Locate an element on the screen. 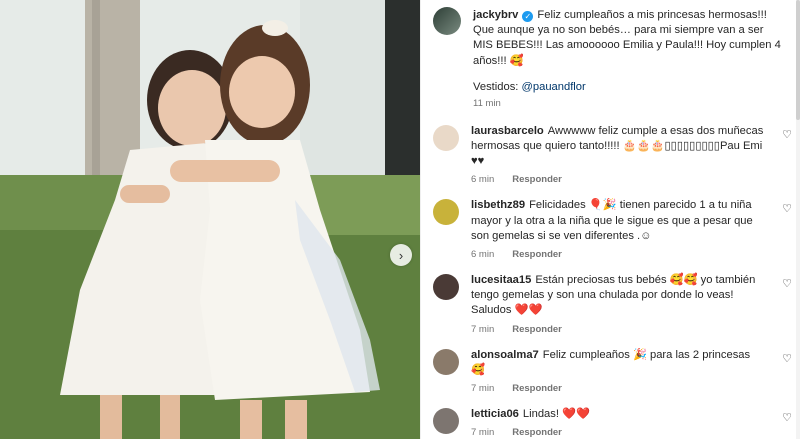  caption-credits: Vestidos: @pauandflor is located at coordinates (629, 87).